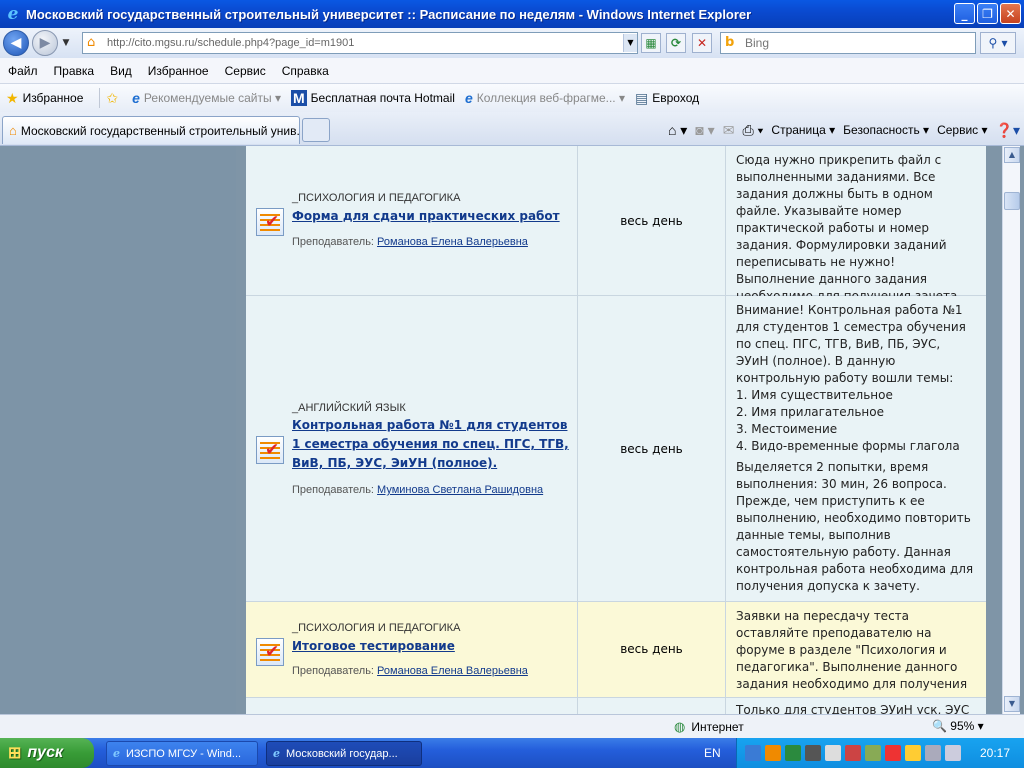 This screenshot has width=1024, height=768. Describe the element at coordinates (550, 98) in the screenshot. I see `favorite-label: Коллекция веб-фрагме... ▾` at that location.